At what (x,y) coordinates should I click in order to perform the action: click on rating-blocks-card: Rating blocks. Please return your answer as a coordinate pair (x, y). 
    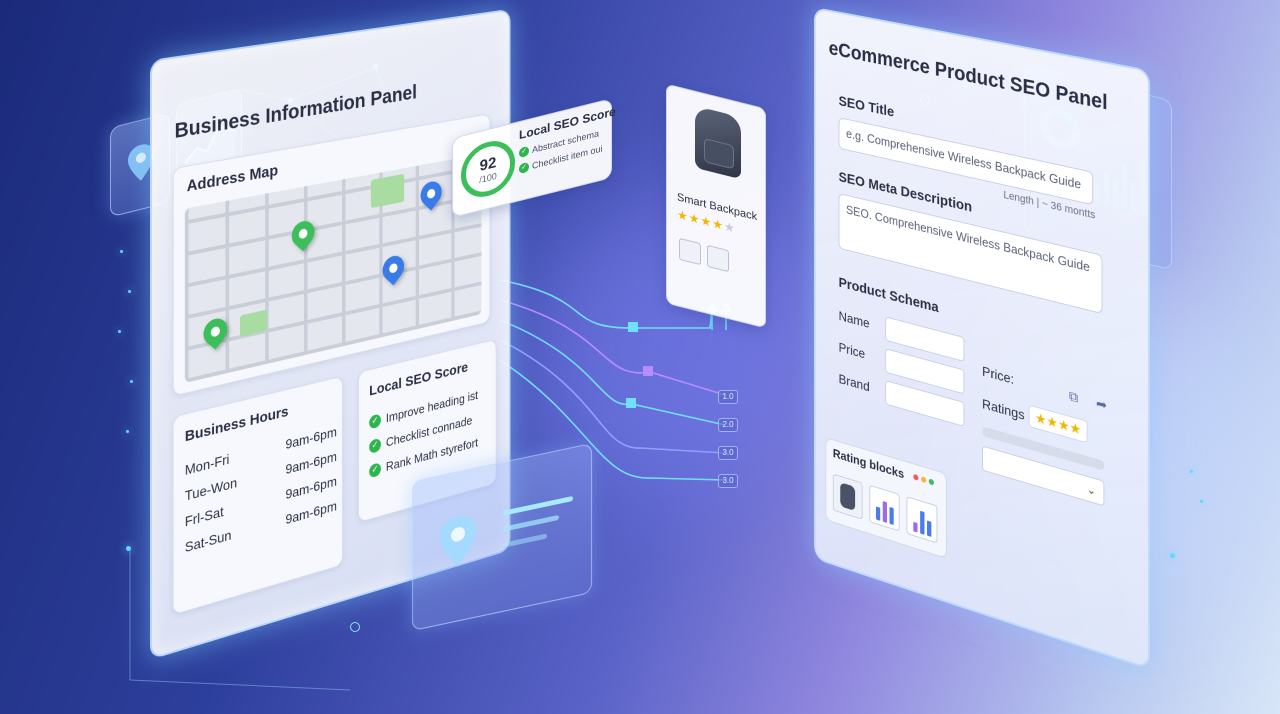
    Looking at the image, I should click on (886, 498).